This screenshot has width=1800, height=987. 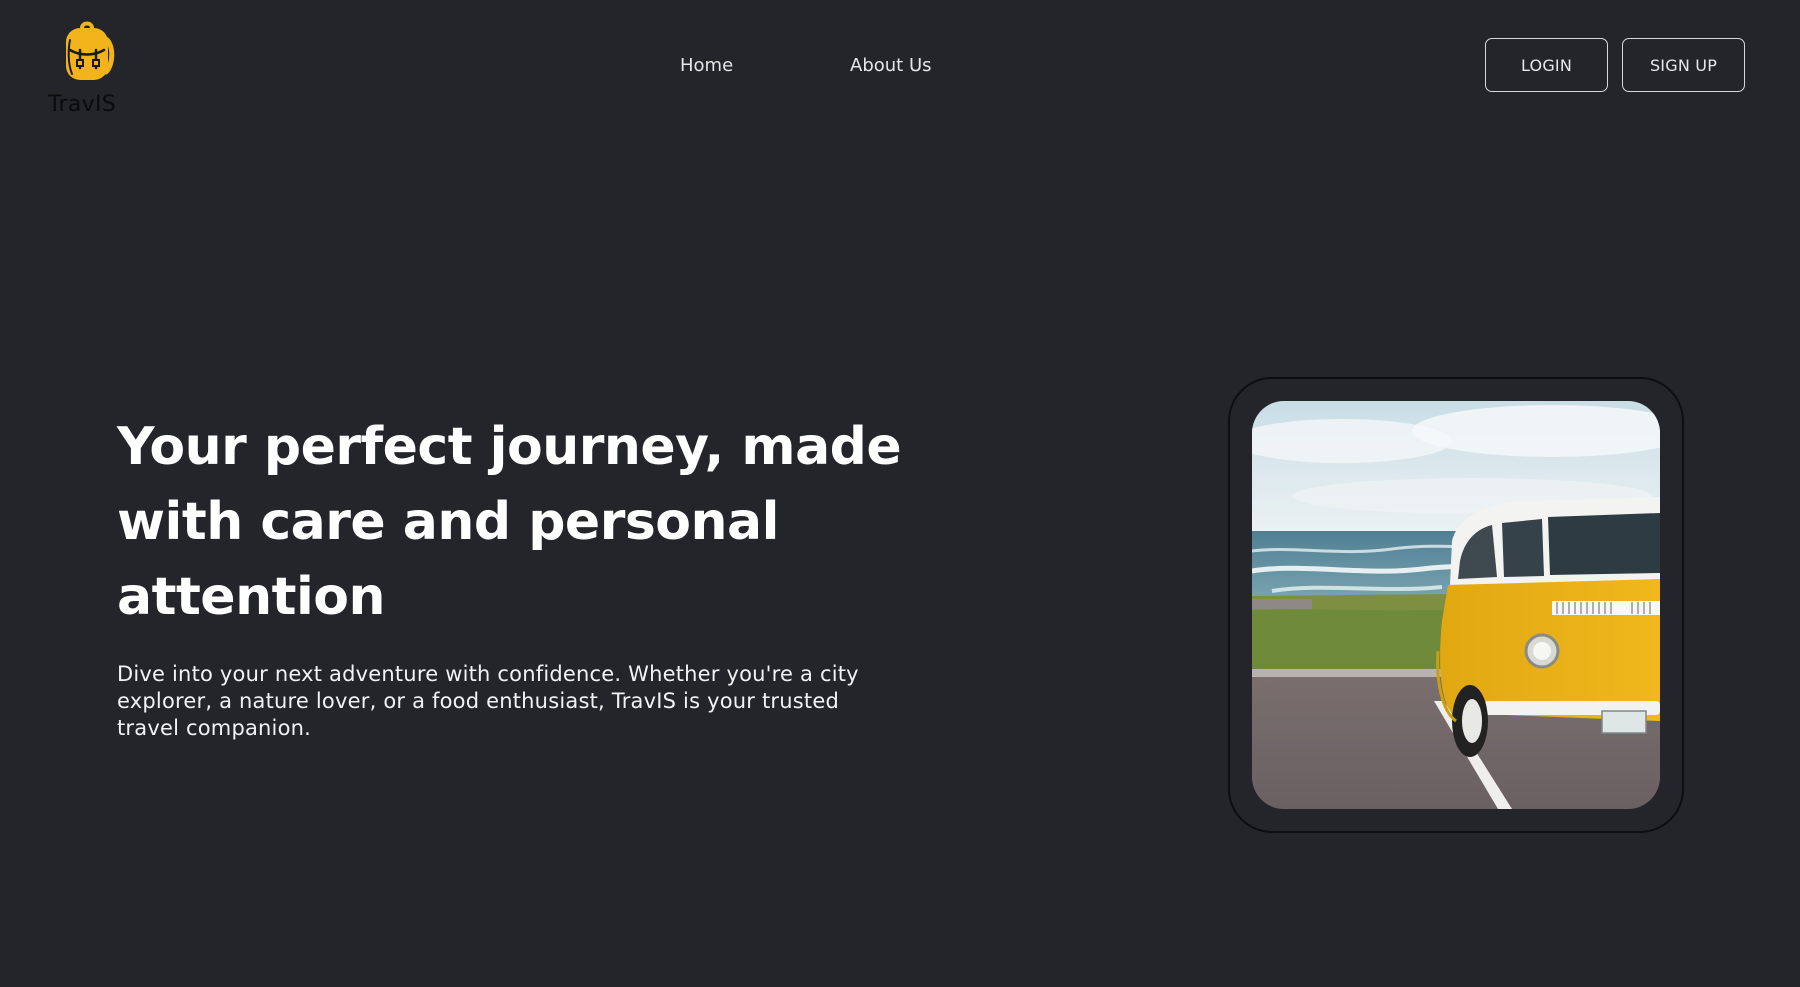 What do you see at coordinates (910, 66) in the screenshot?
I see `nav-link-about-us: About Us` at bounding box center [910, 66].